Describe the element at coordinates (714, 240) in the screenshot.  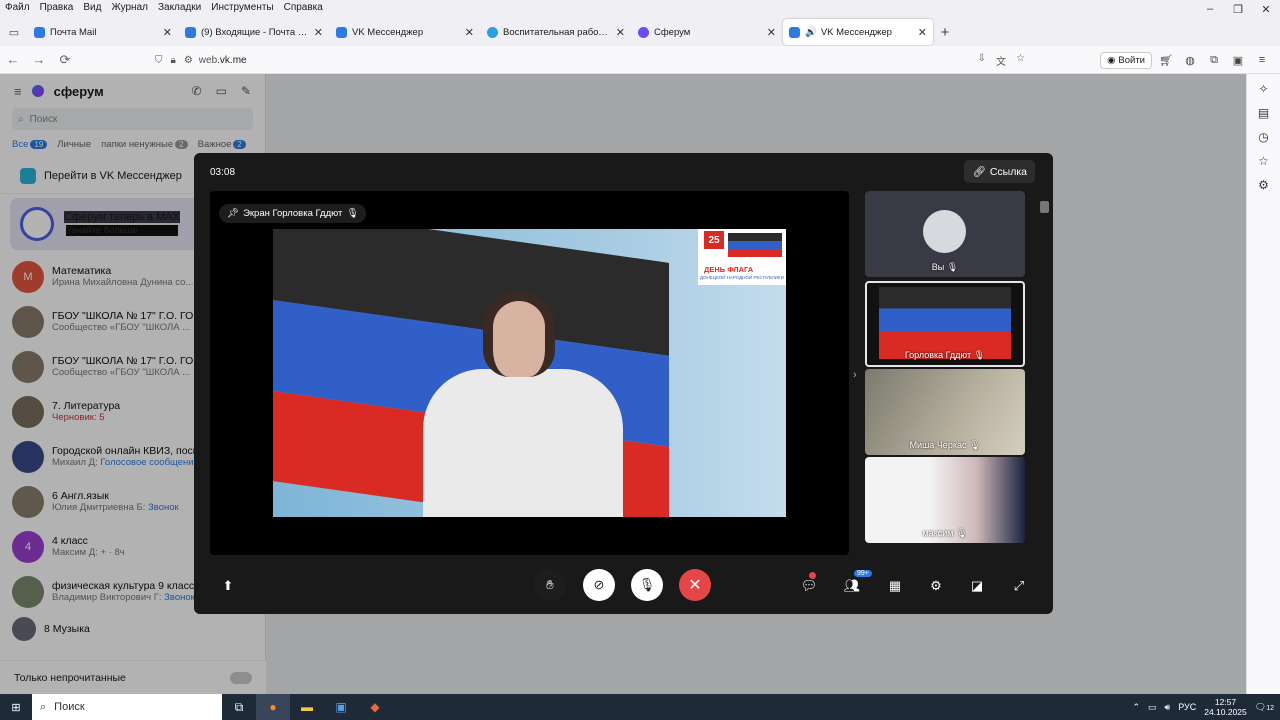
I see `badge-day: 25` at that location.